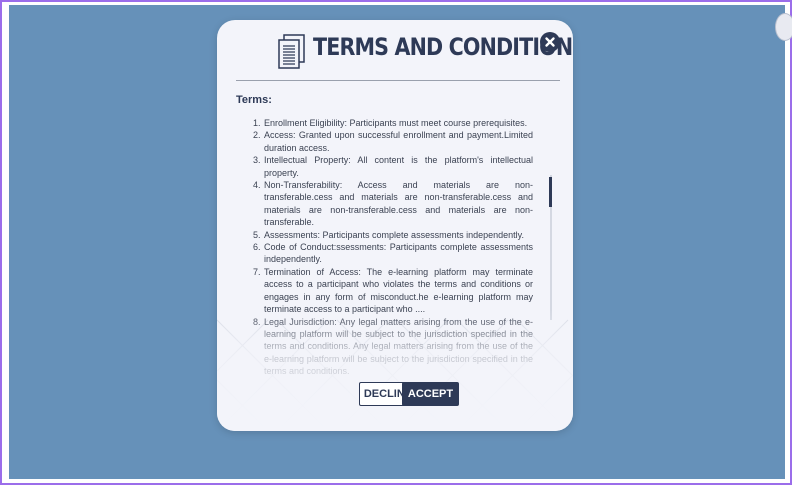 The width and height of the screenshot is (792, 485). I want to click on close-icon, so click(550, 42).